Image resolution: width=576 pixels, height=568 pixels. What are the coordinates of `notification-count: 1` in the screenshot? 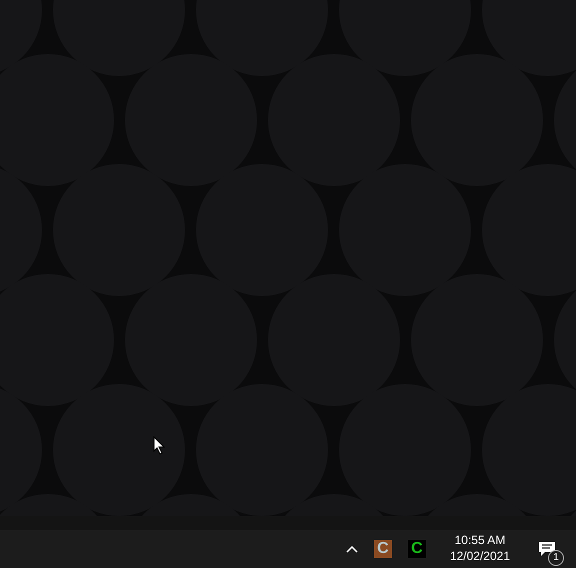 It's located at (556, 558).